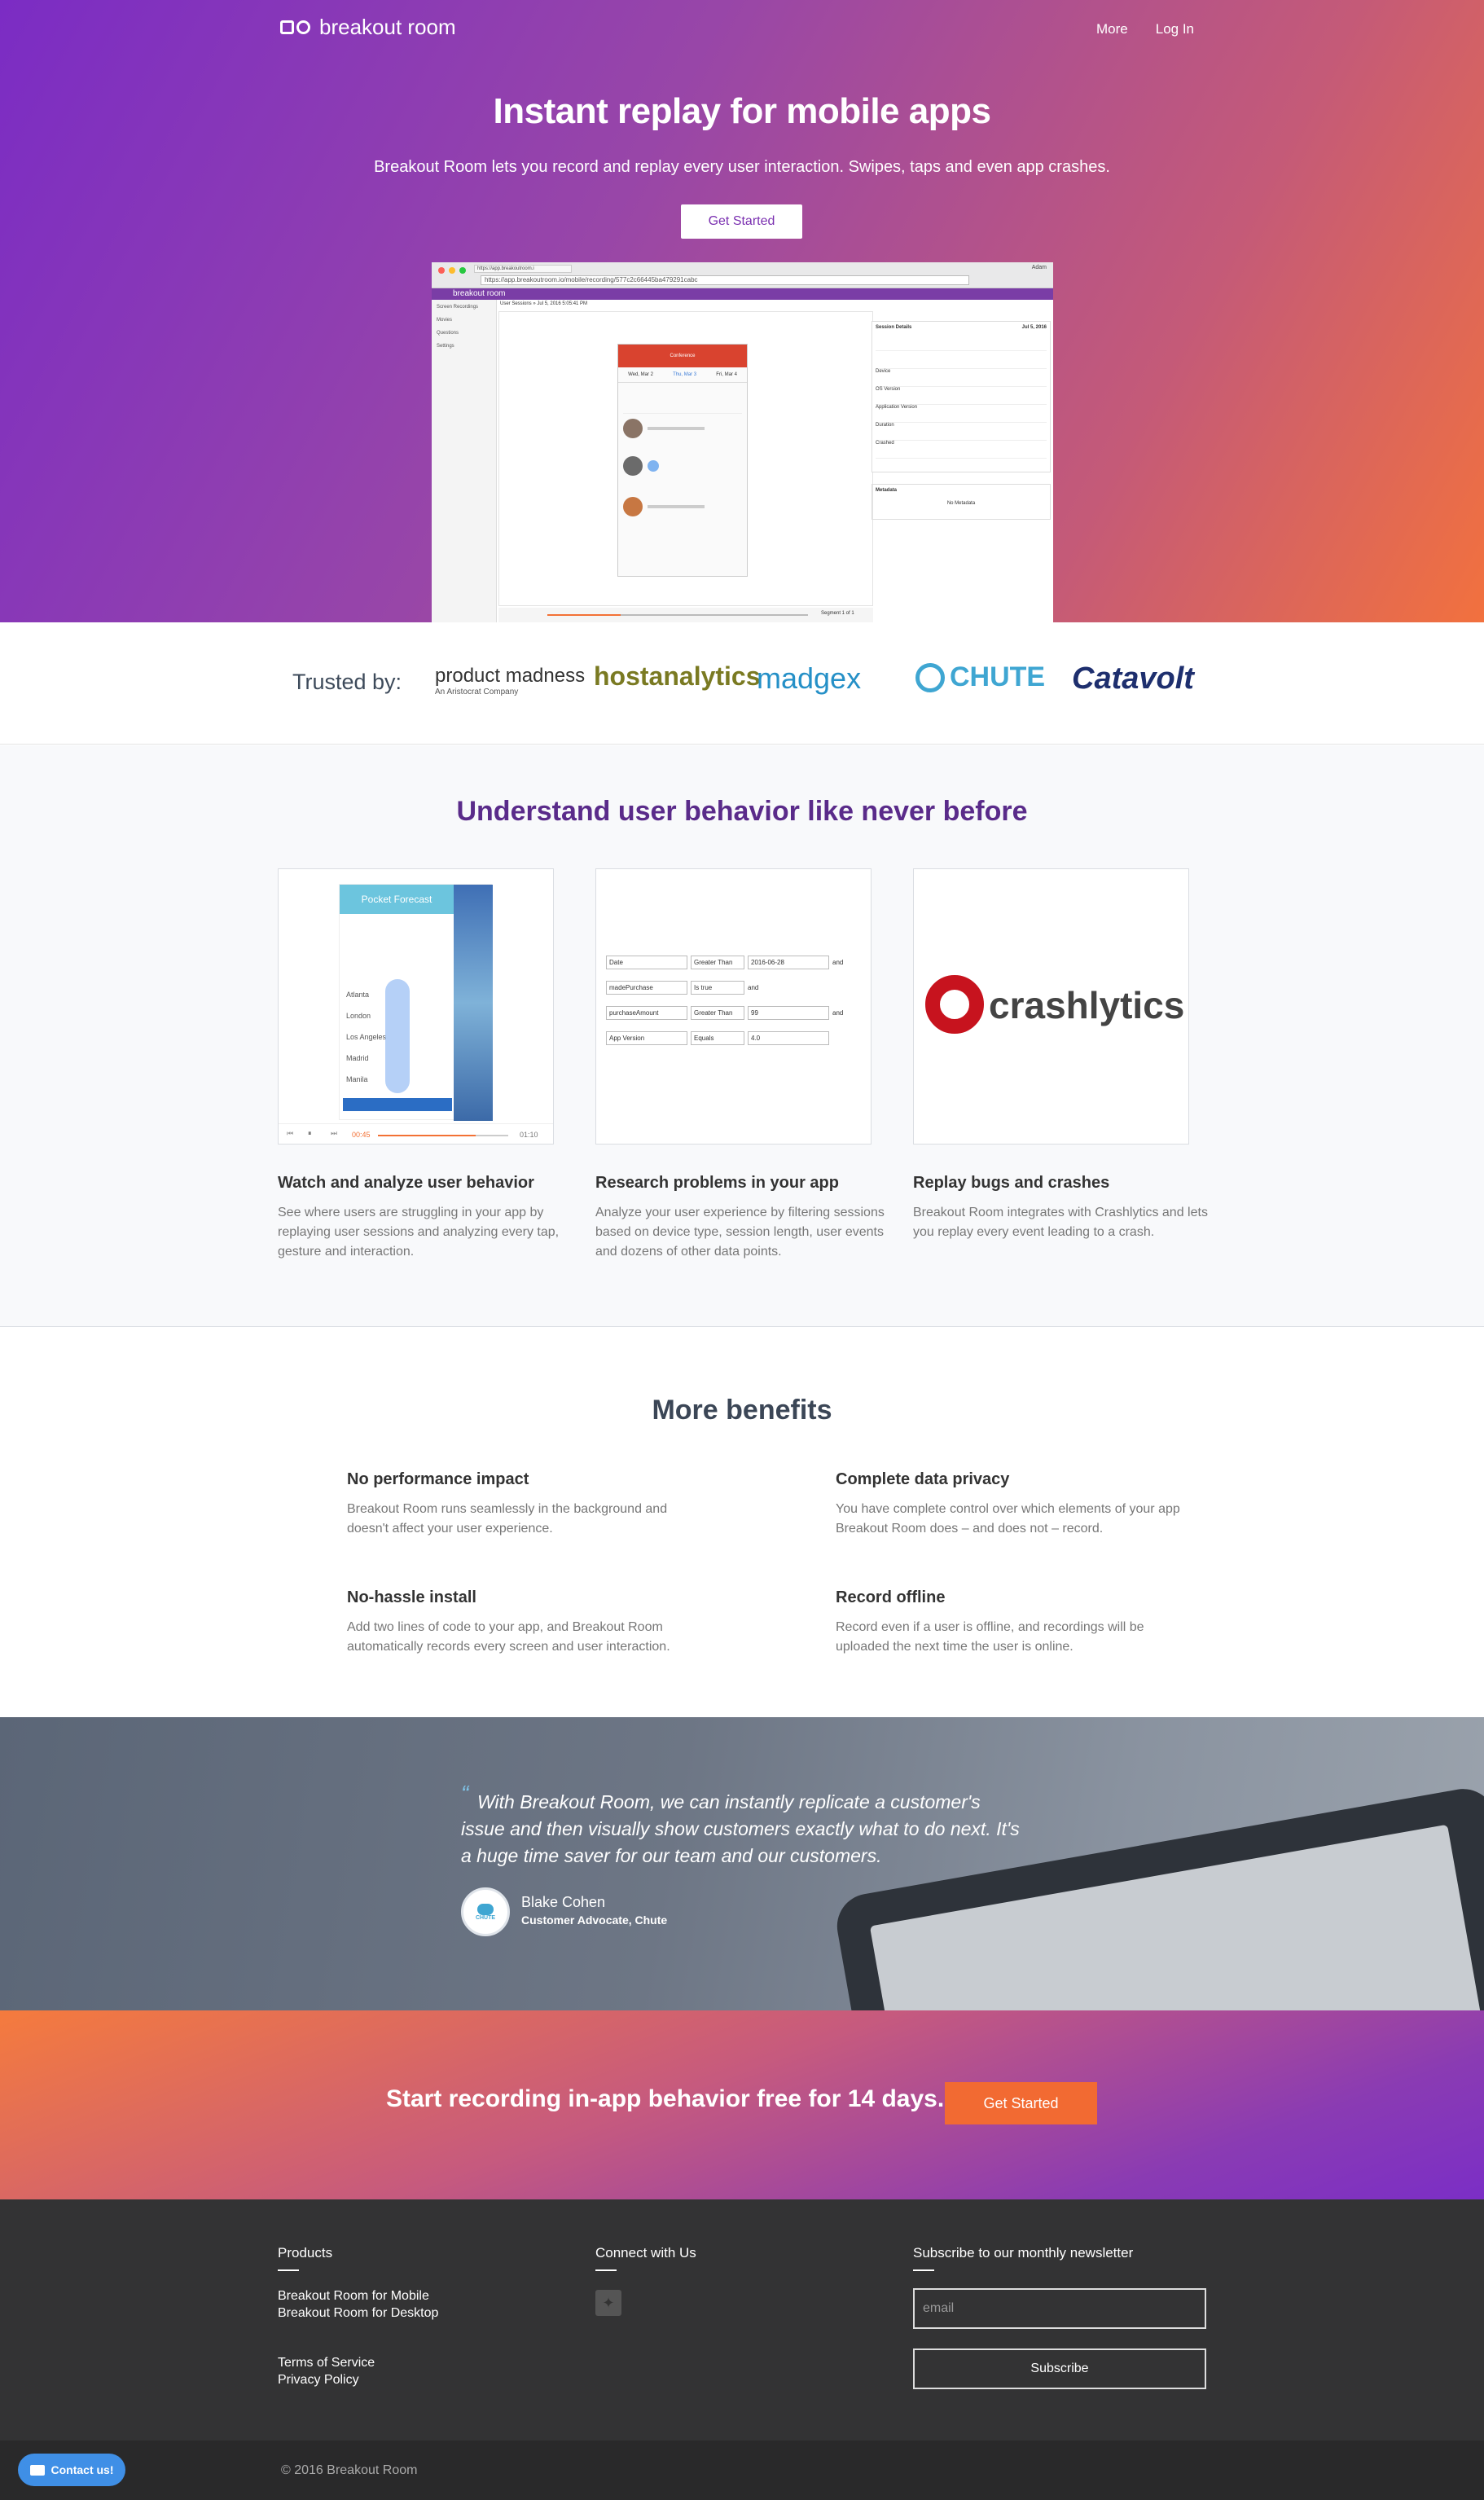 The width and height of the screenshot is (1484, 2500). I want to click on benefit-title-3: No-hassle install, so click(411, 1597).